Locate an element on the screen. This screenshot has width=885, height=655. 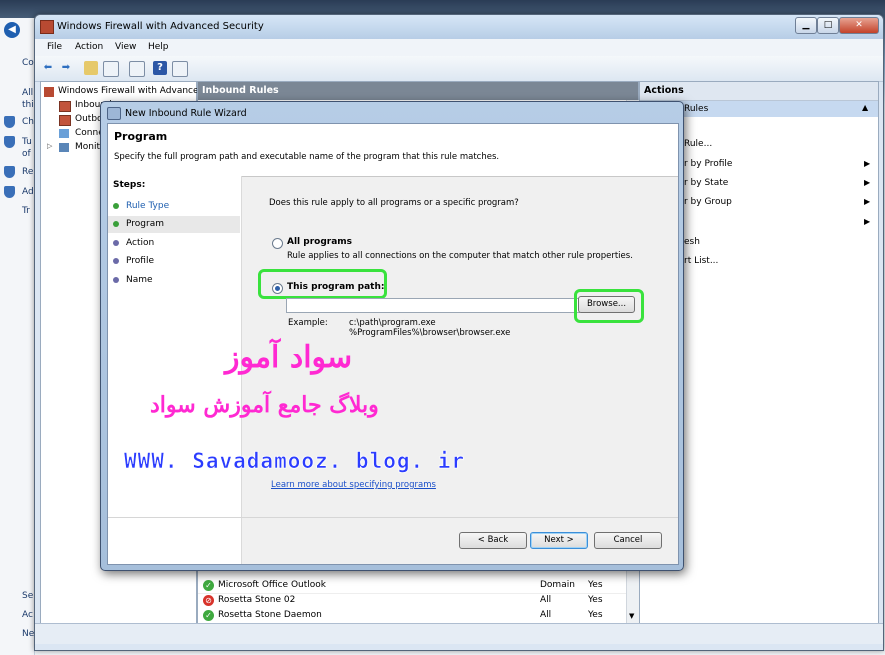
table-row: ⊘ Rosetta Stone 02 All Yes is located at coordinates (412, 600).